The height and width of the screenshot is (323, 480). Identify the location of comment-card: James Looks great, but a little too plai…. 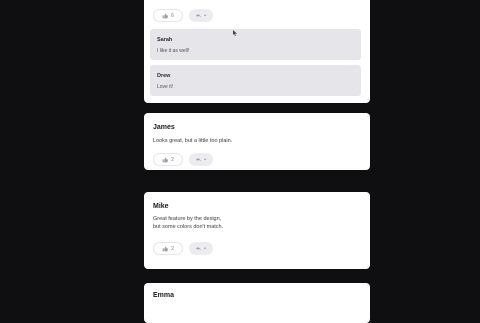
(257, 141).